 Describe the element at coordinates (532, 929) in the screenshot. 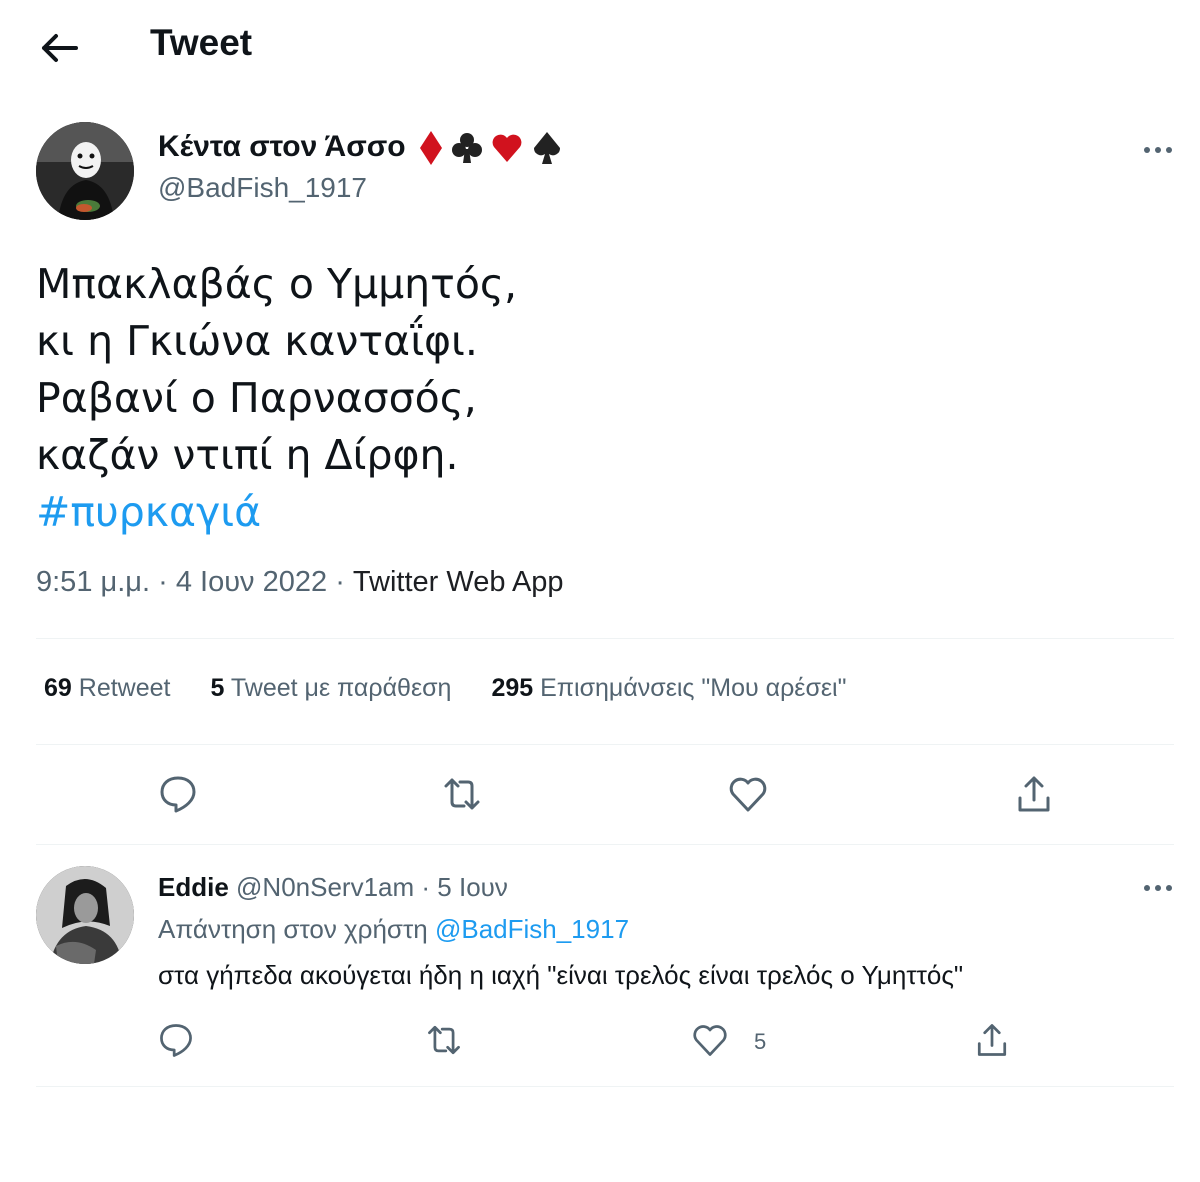

I see `mention-link: @BadFish_1917` at that location.